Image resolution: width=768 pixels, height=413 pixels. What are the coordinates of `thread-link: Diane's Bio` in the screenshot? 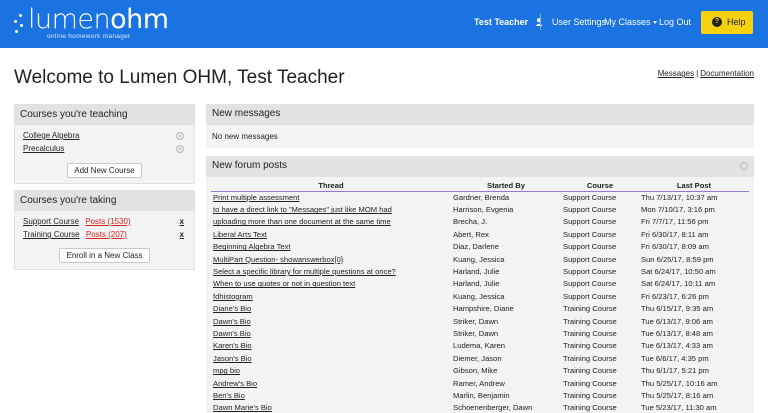 It's located at (232, 308).